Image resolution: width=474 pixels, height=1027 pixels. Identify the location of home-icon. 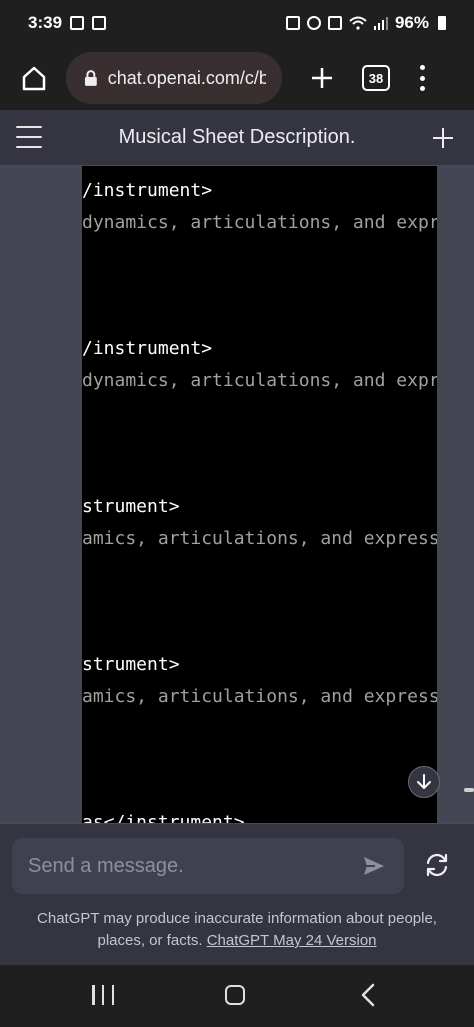
(34, 78).